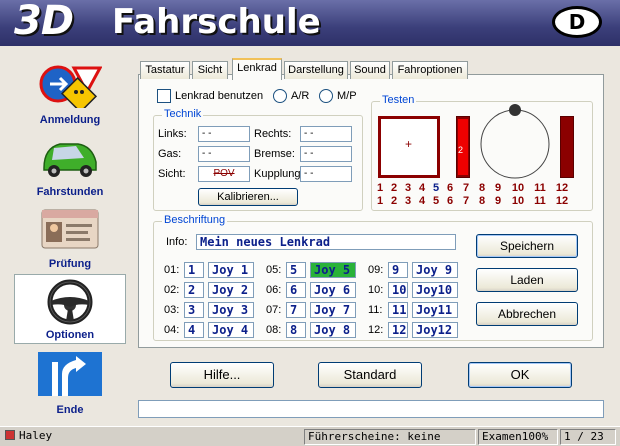  Describe the element at coordinates (44, 22) in the screenshot. I see `logo-3d: 3D` at that location.